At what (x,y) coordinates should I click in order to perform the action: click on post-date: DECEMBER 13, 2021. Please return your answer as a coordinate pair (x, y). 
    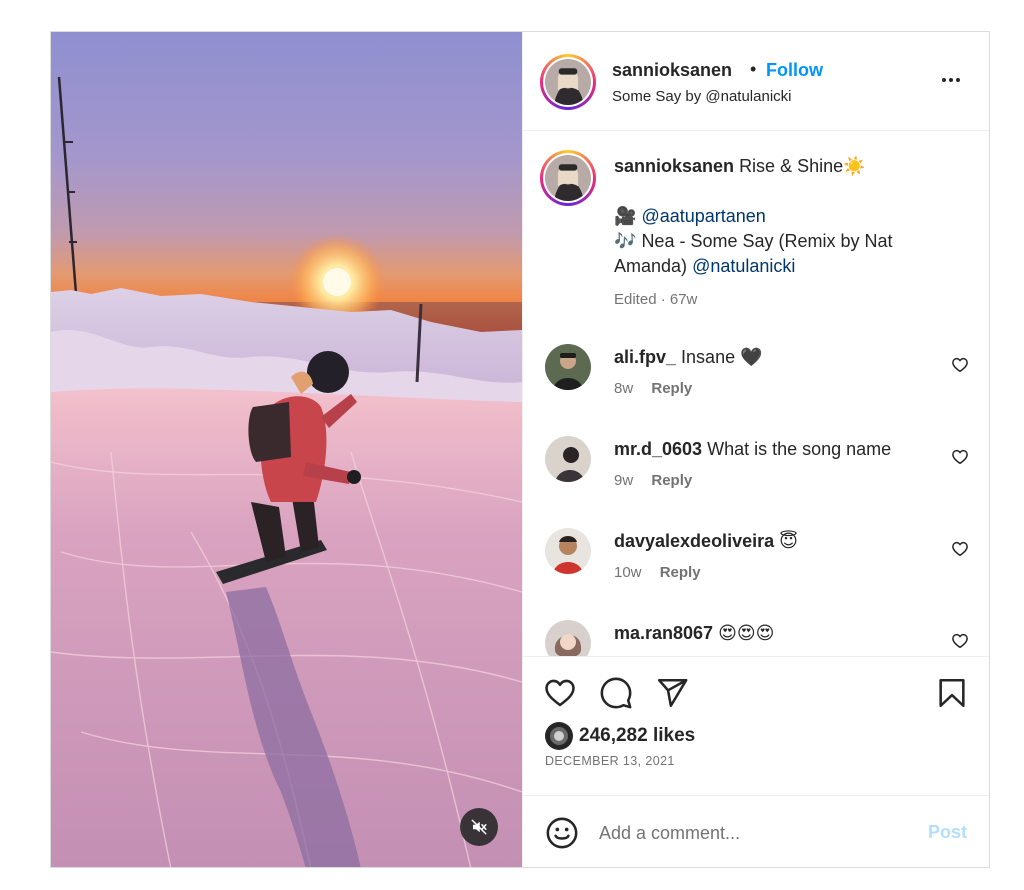
    Looking at the image, I should click on (610, 761).